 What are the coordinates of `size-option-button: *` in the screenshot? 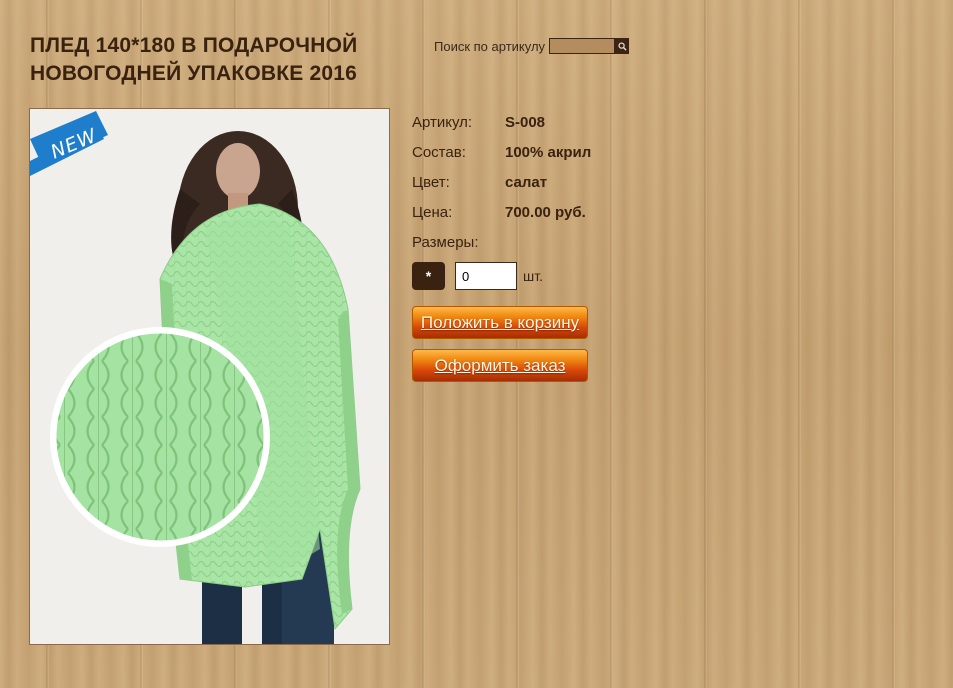 It's located at (428, 276).